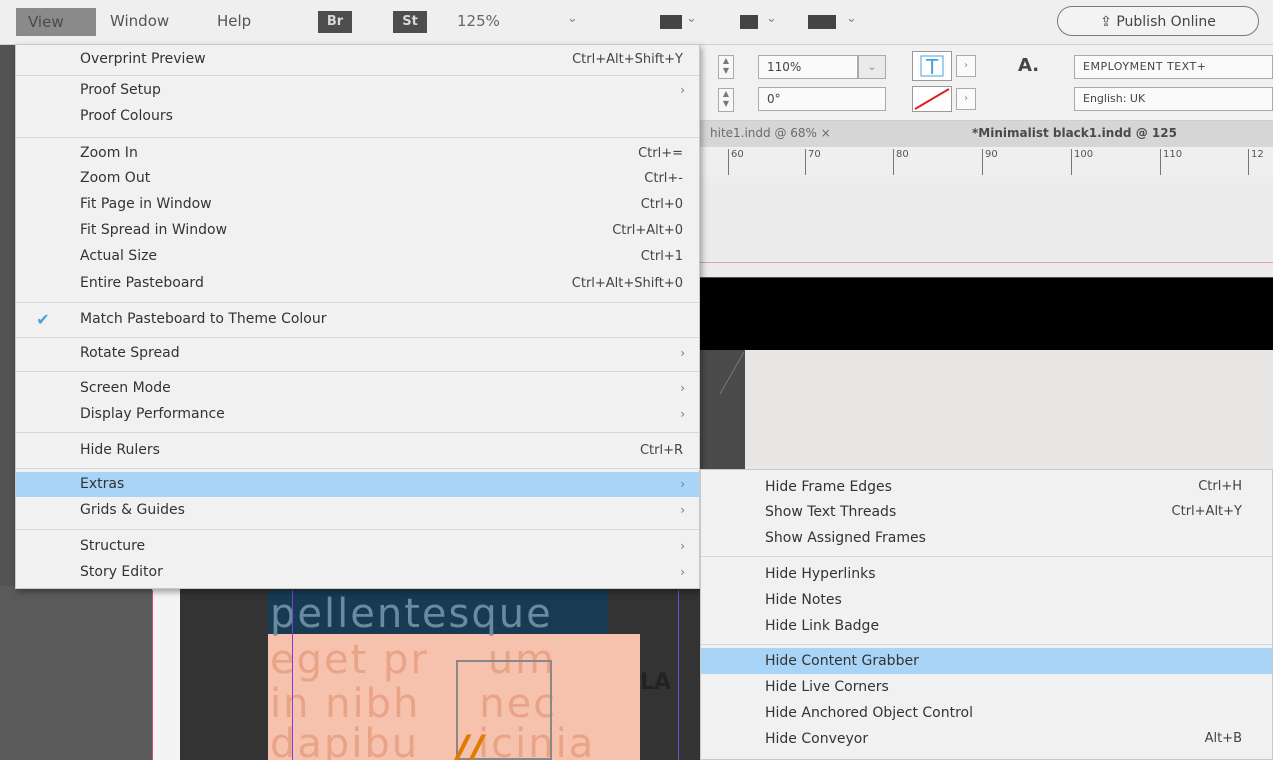 Image resolution: width=1273 pixels, height=760 pixels. Describe the element at coordinates (154, 230) in the screenshot. I see `menu-item-label: Fit Spread in Window` at that location.